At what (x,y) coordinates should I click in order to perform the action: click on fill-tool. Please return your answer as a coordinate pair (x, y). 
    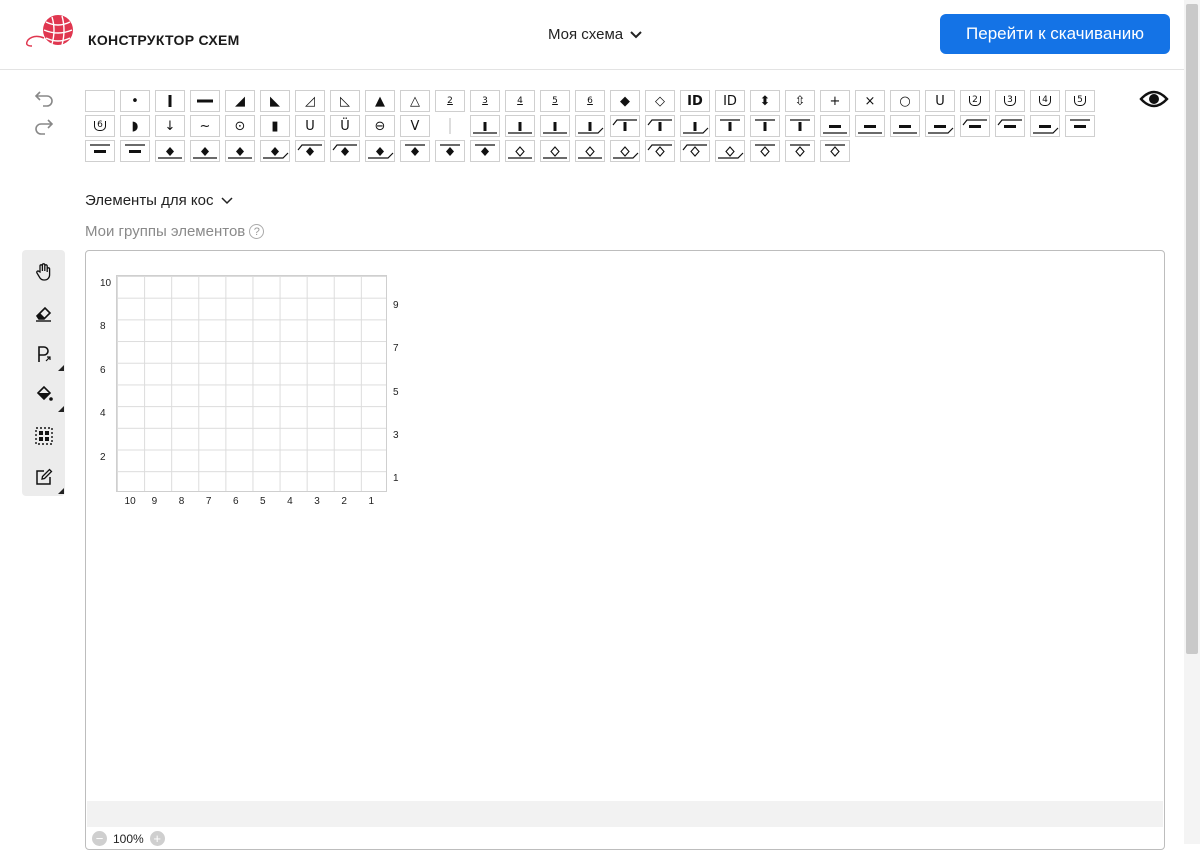
    Looking at the image, I should click on (46, 395).